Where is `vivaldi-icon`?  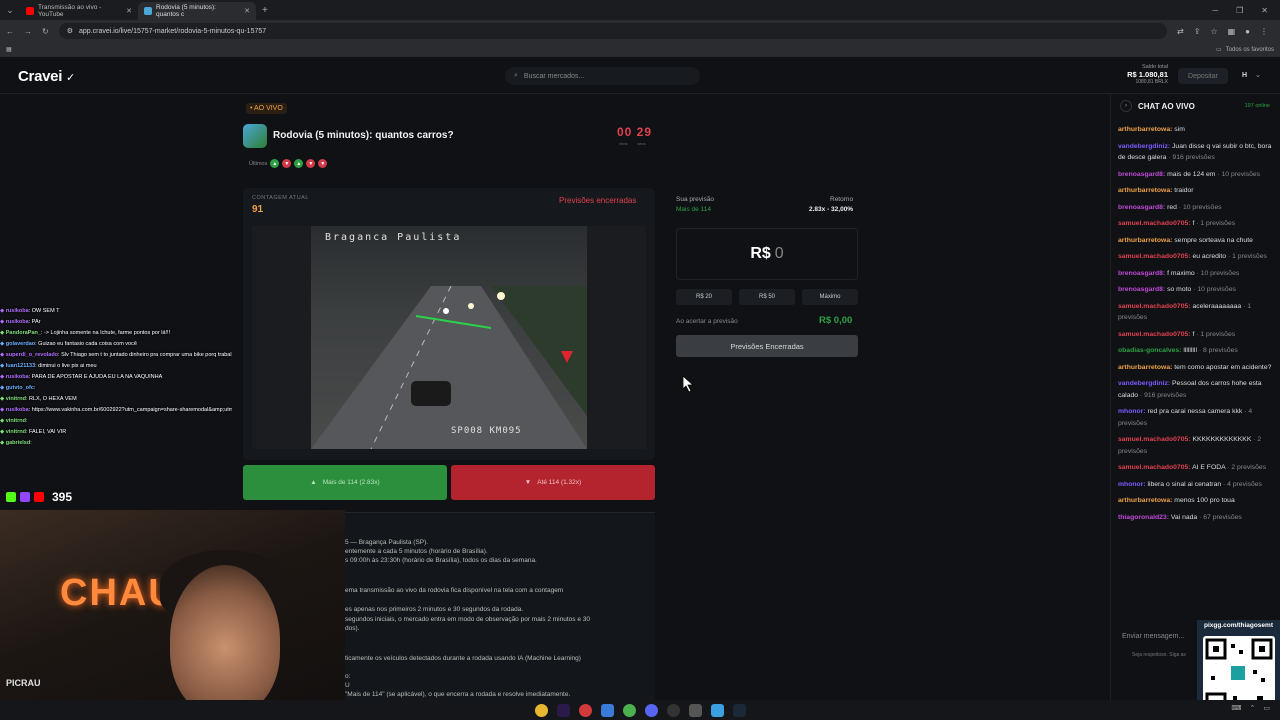
vivaldi-icon is located at coordinates (585, 710).